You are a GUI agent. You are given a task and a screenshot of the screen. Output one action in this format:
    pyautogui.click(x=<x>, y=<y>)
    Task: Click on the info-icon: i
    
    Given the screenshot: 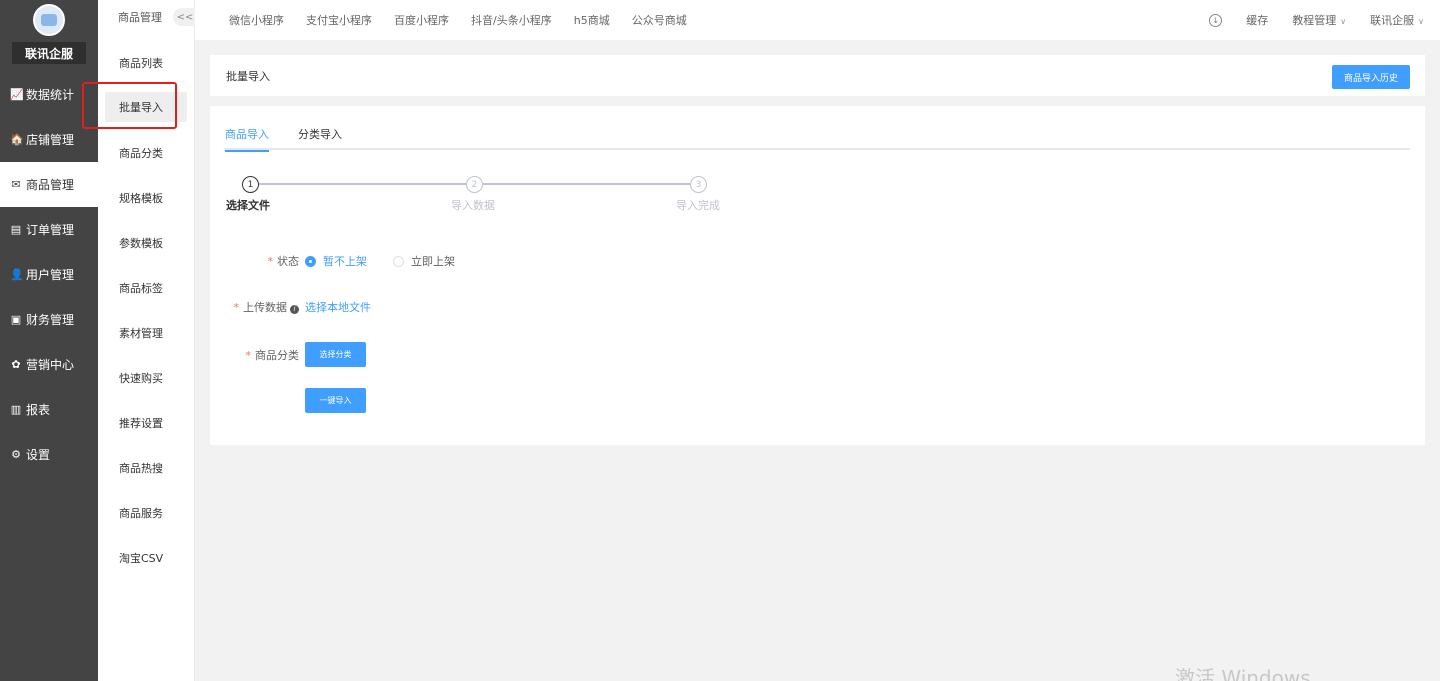 What is the action you would take?
    pyautogui.click(x=294, y=309)
    